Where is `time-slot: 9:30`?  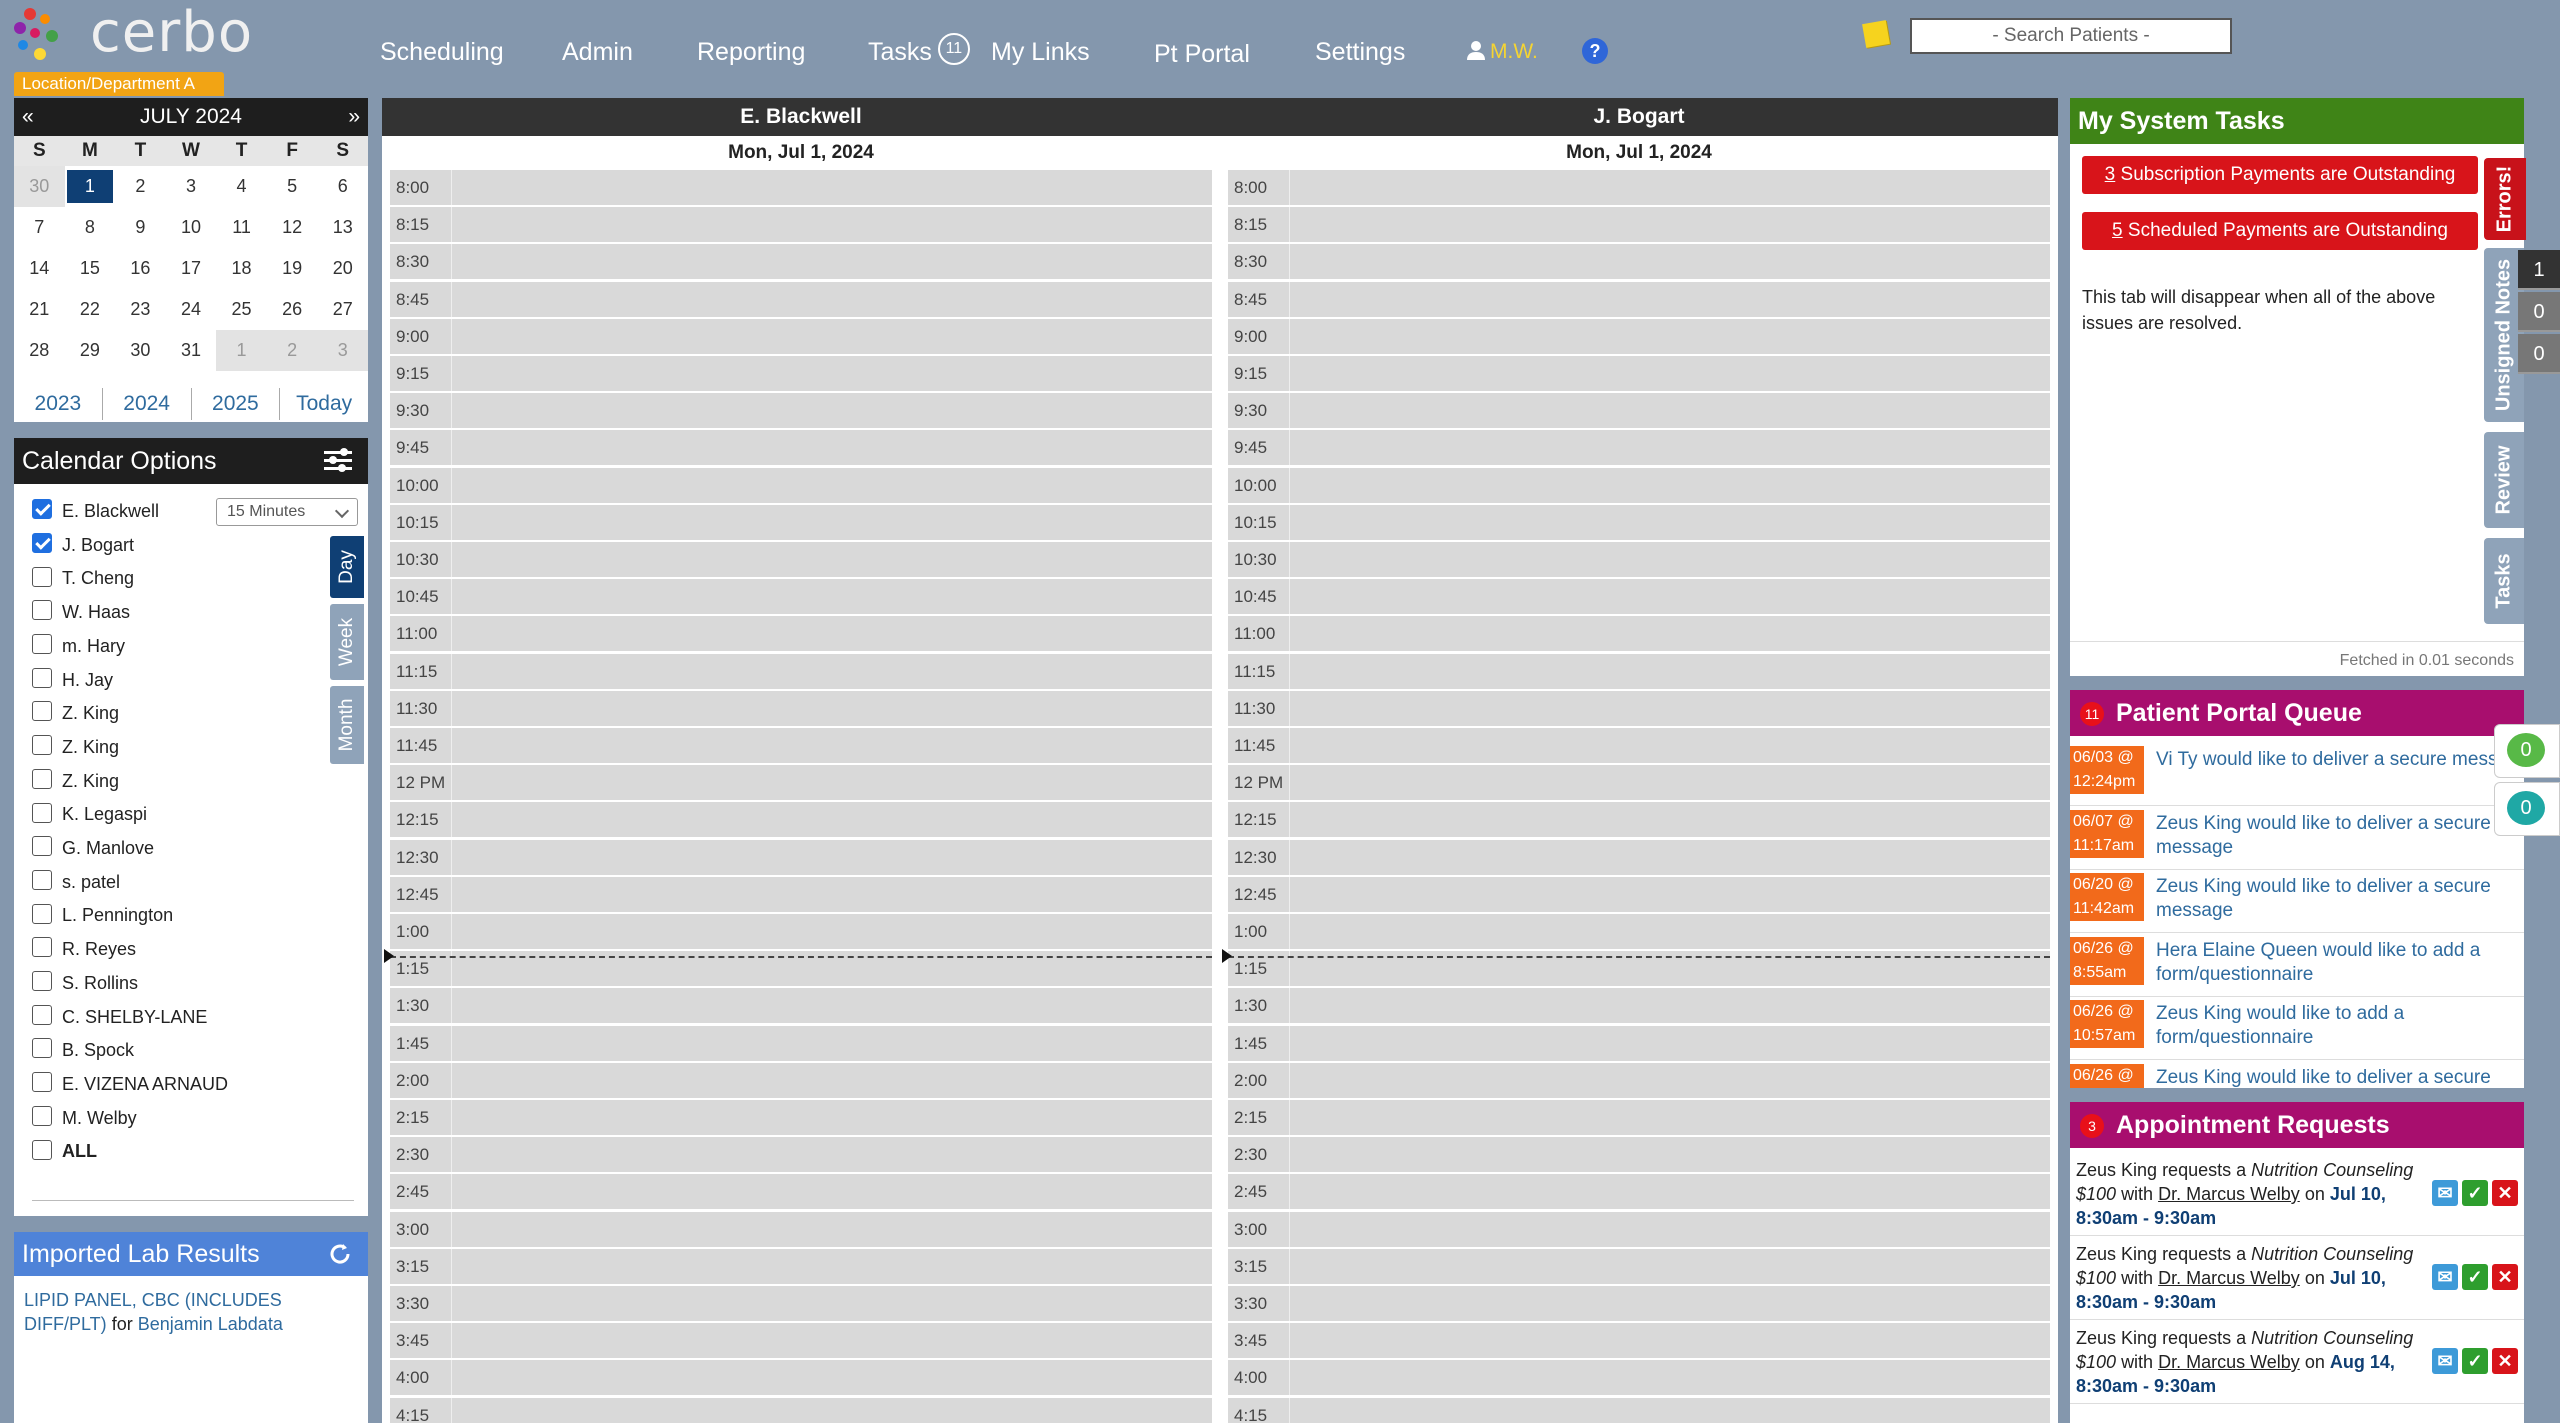 time-slot: 9:30 is located at coordinates (1639, 411).